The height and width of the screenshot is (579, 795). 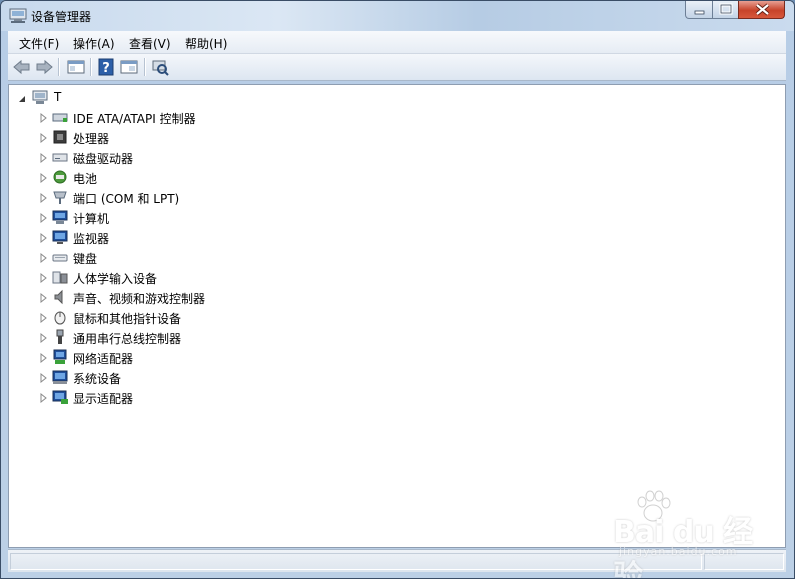 I want to click on tree-node: 监视器, so click(x=209, y=237).